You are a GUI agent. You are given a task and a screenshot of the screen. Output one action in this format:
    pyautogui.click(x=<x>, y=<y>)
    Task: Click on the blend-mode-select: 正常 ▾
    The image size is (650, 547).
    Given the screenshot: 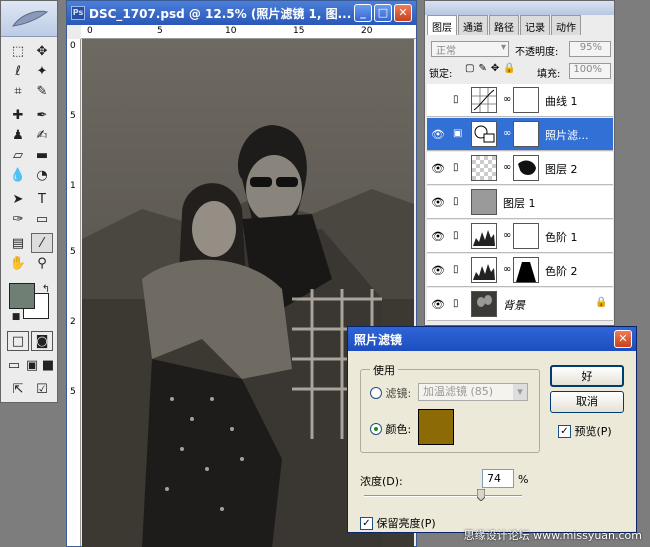 What is the action you would take?
    pyautogui.click(x=470, y=49)
    